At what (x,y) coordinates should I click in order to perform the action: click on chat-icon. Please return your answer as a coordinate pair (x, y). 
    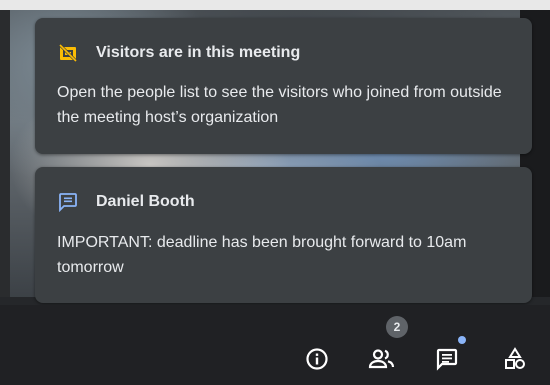
    Looking at the image, I should click on (447, 361).